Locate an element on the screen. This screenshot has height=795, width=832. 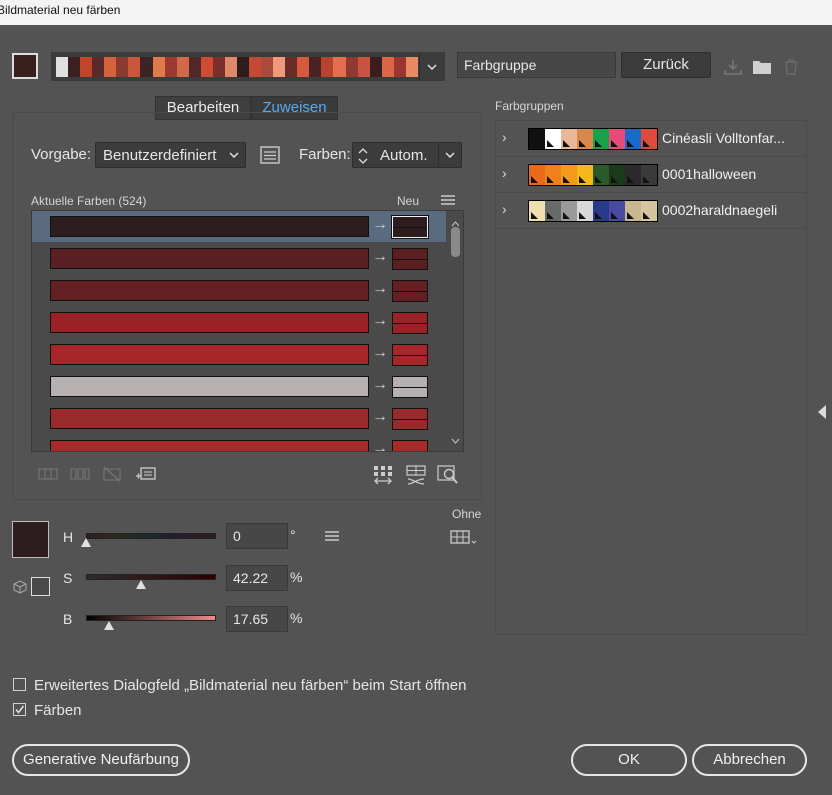
recolor-checkbox is located at coordinates (19, 709).